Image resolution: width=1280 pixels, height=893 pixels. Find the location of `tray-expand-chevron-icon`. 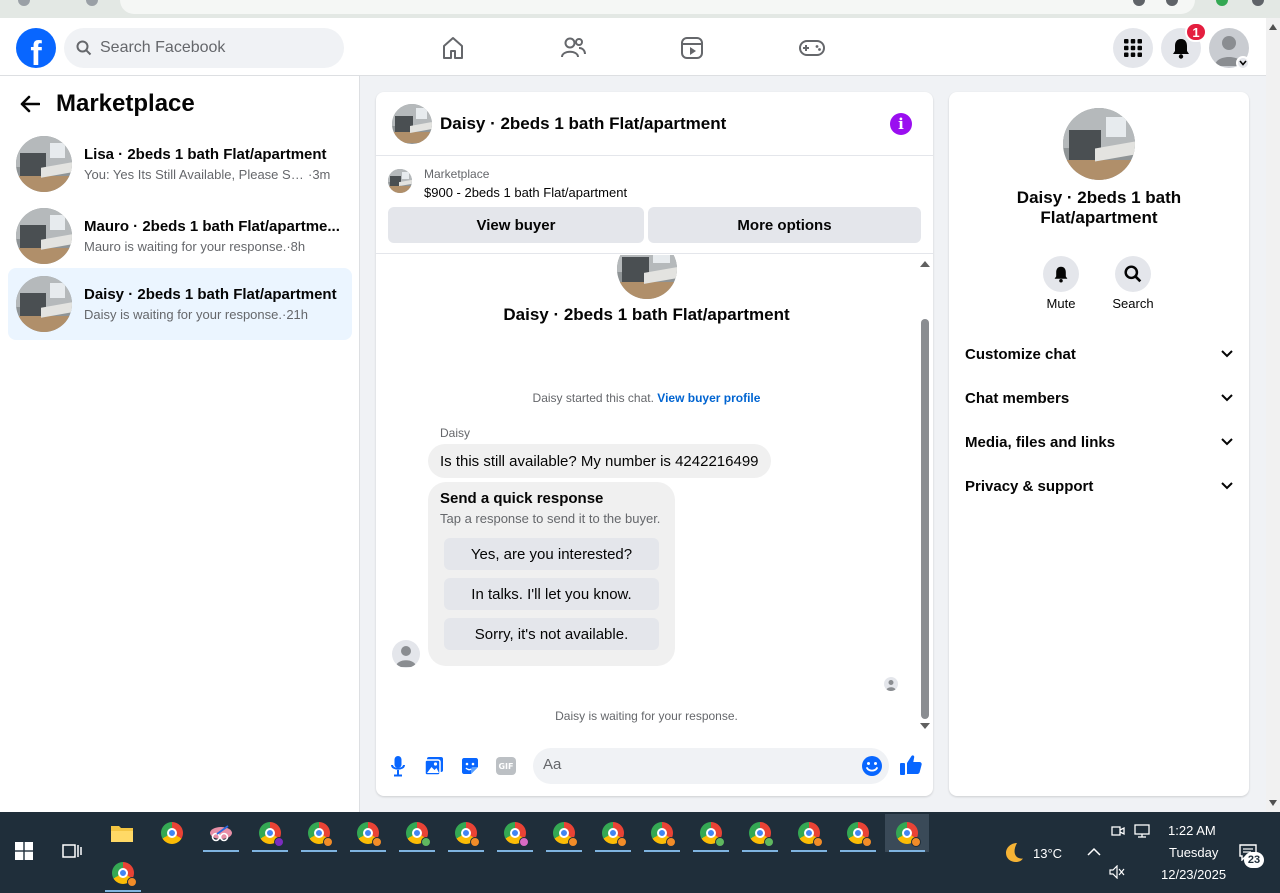

tray-expand-chevron-icon is located at coordinates (1094, 851).